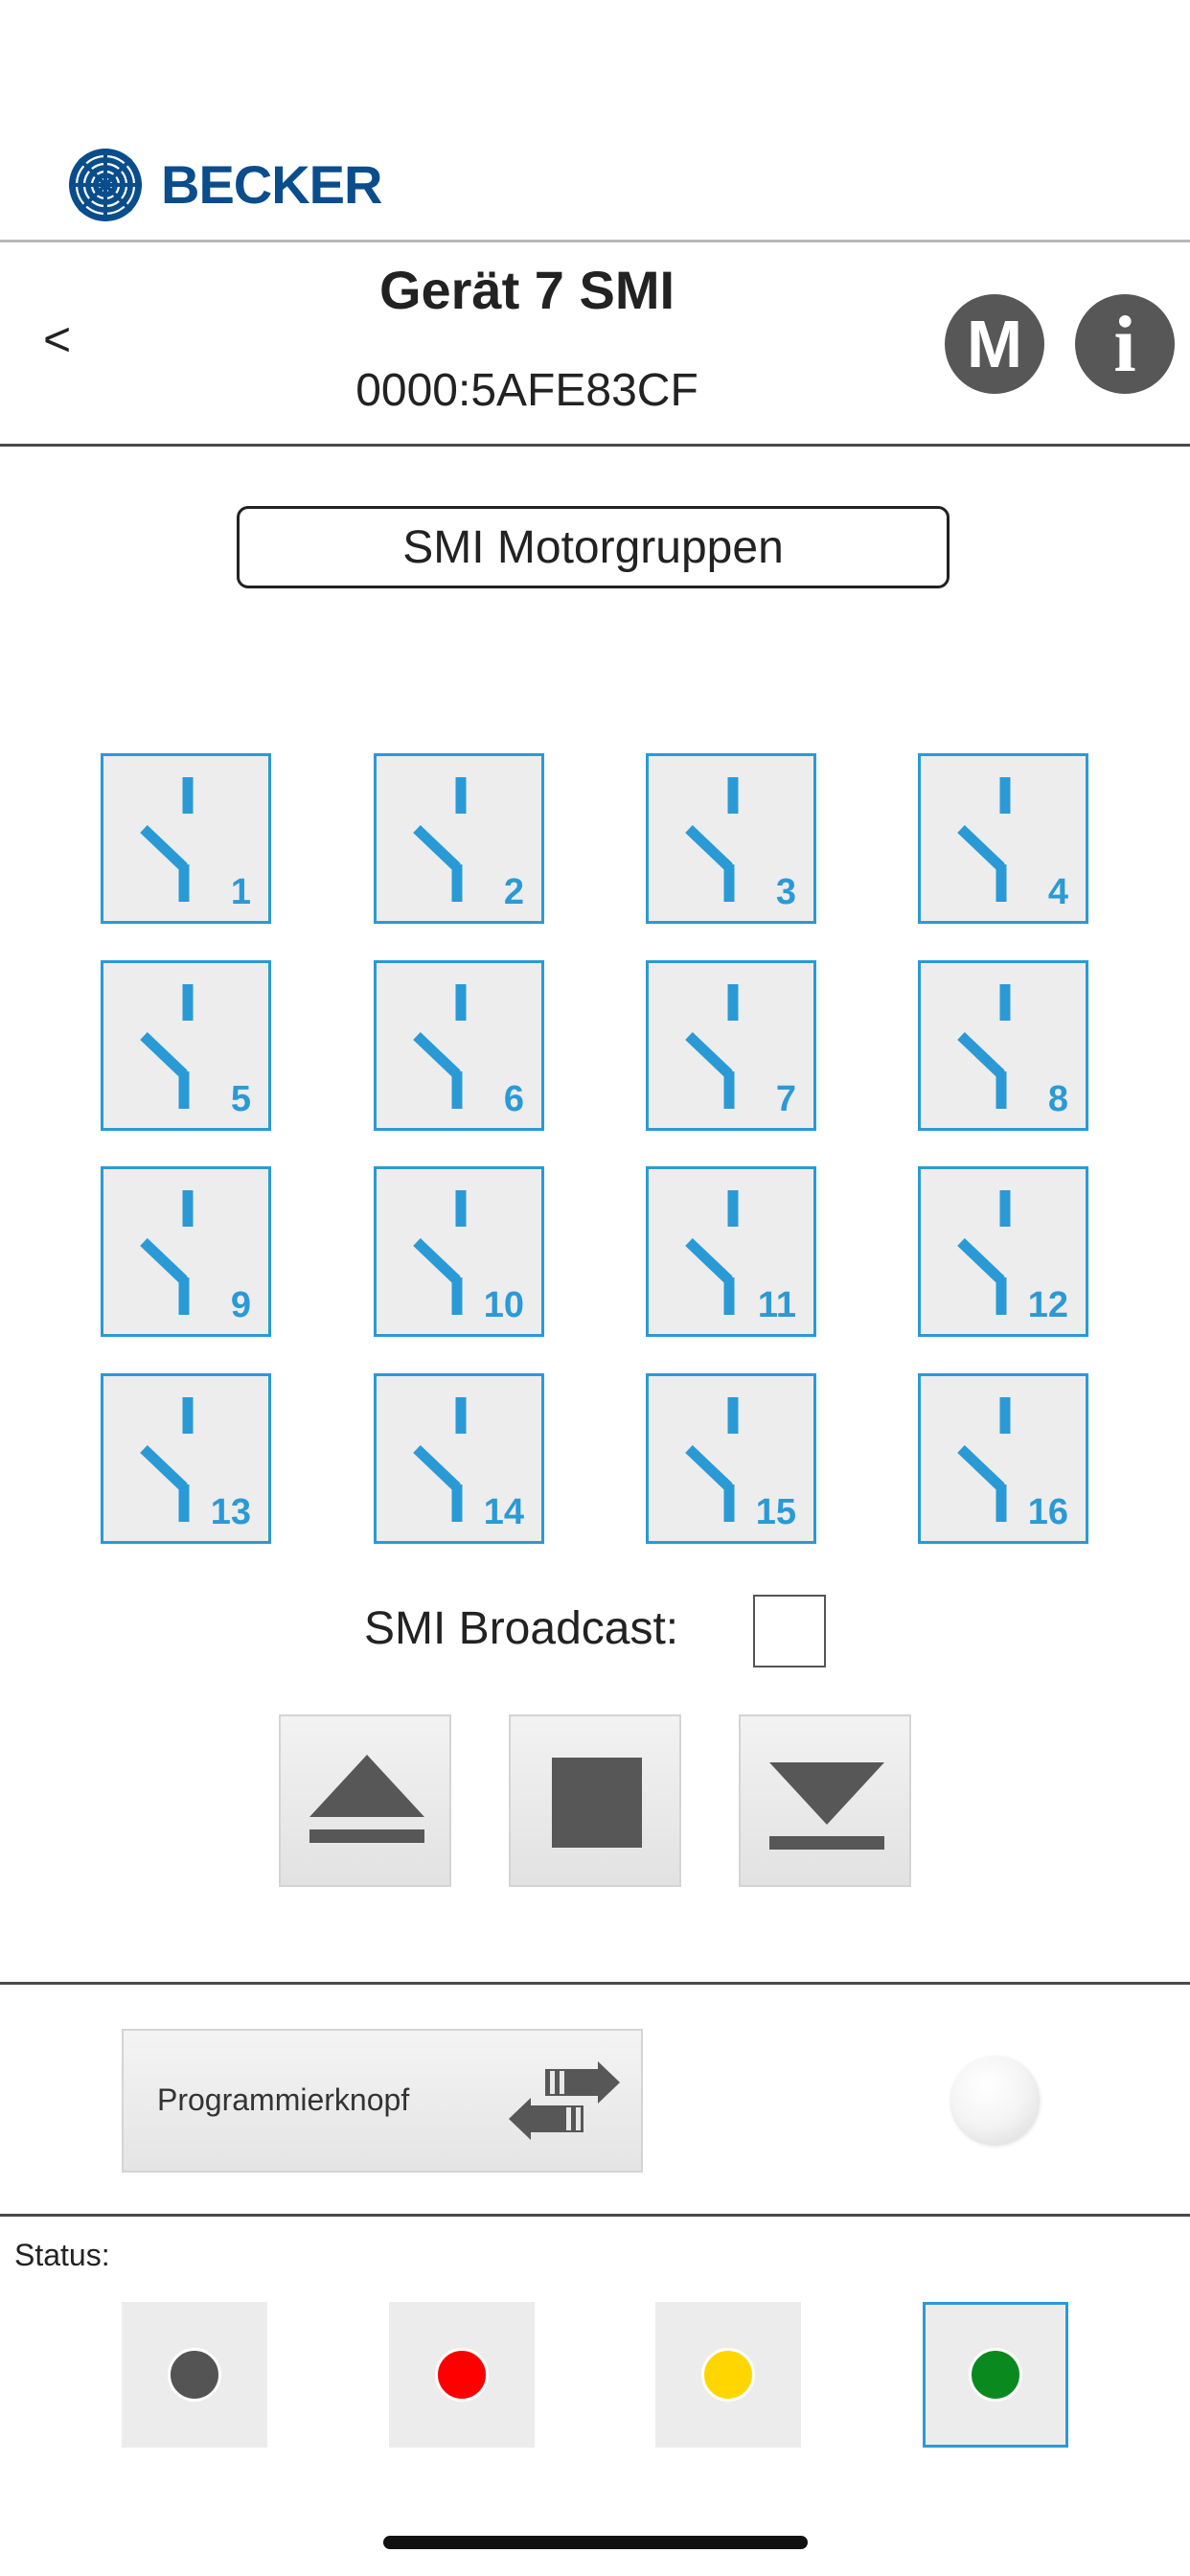 This screenshot has height=2576, width=1190. Describe the element at coordinates (284, 2099) in the screenshot. I see `programming-button-label: Programmierknopf` at that location.